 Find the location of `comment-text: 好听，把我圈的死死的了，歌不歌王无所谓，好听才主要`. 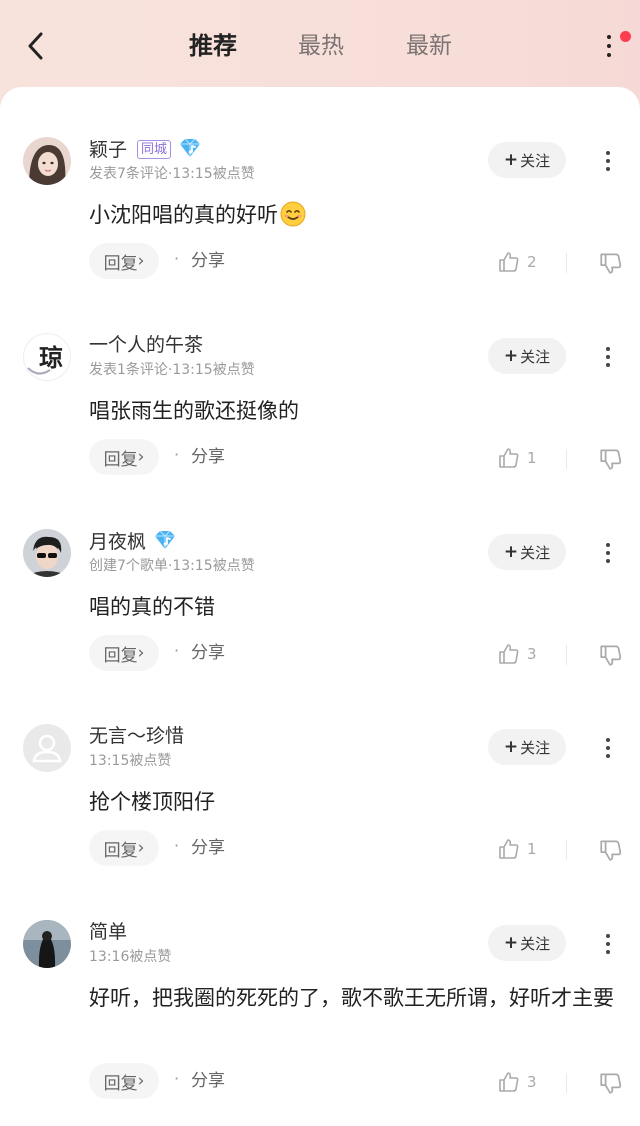

comment-text: 好听，把我圈的死死的了，歌不歌王无所谓，好听才主要 is located at coordinates (351, 998).